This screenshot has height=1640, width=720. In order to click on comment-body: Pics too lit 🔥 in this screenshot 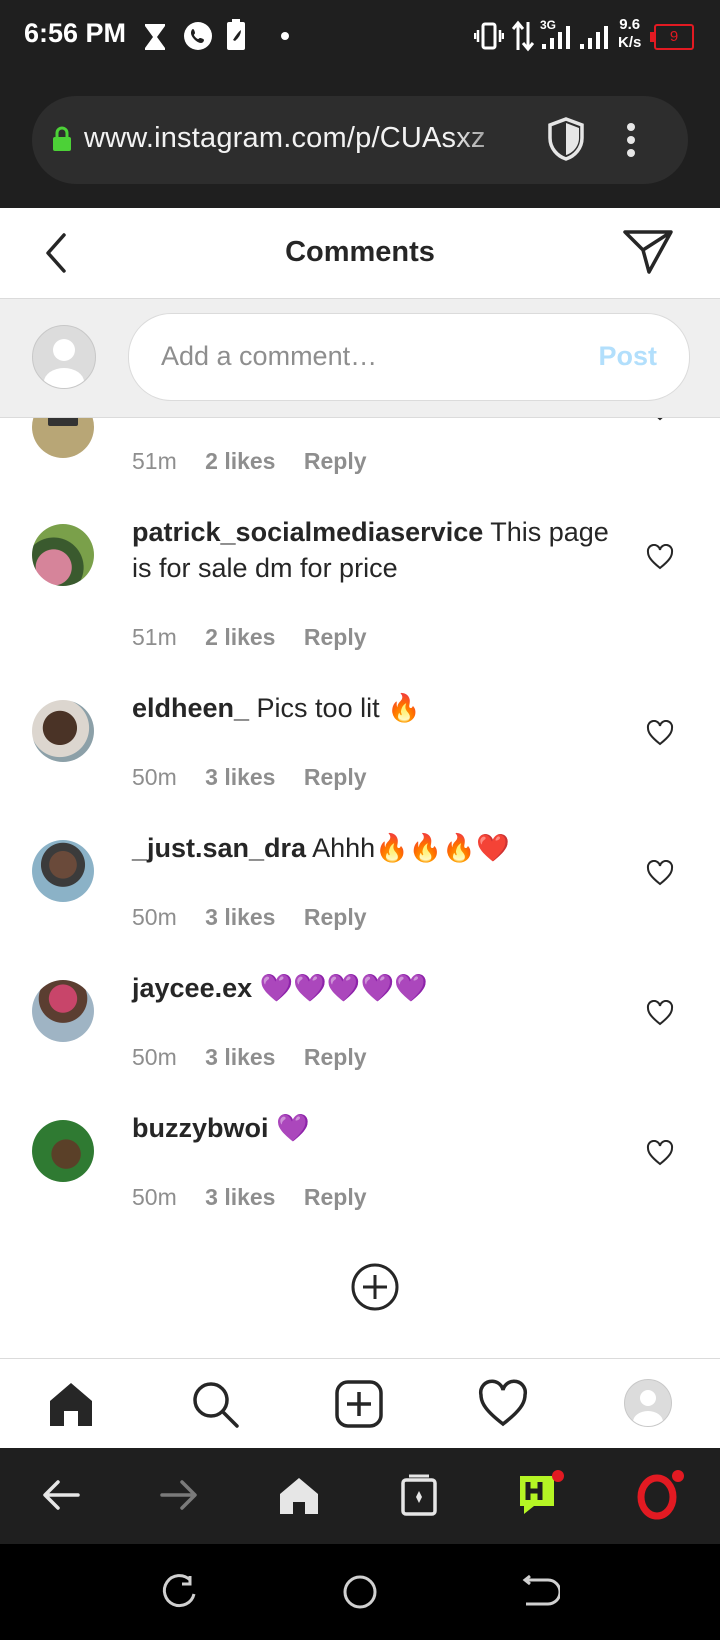, I will do `click(335, 708)`.